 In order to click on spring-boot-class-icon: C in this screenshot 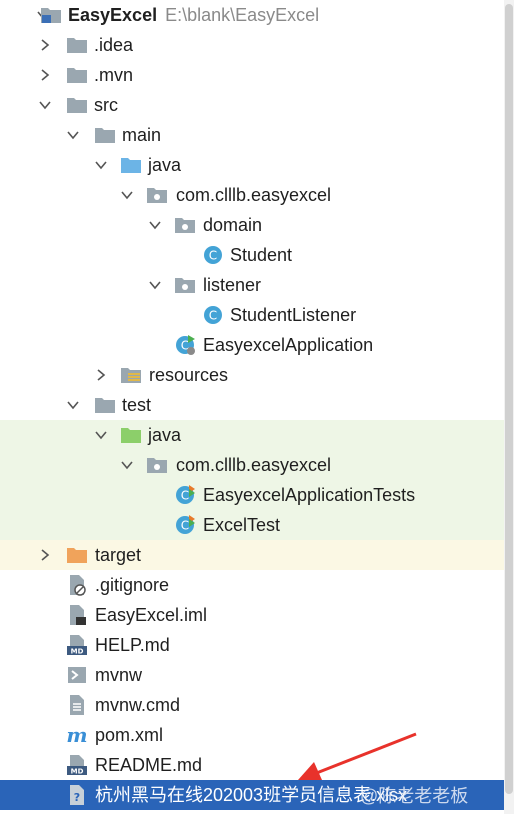, I will do `click(186, 345)`.